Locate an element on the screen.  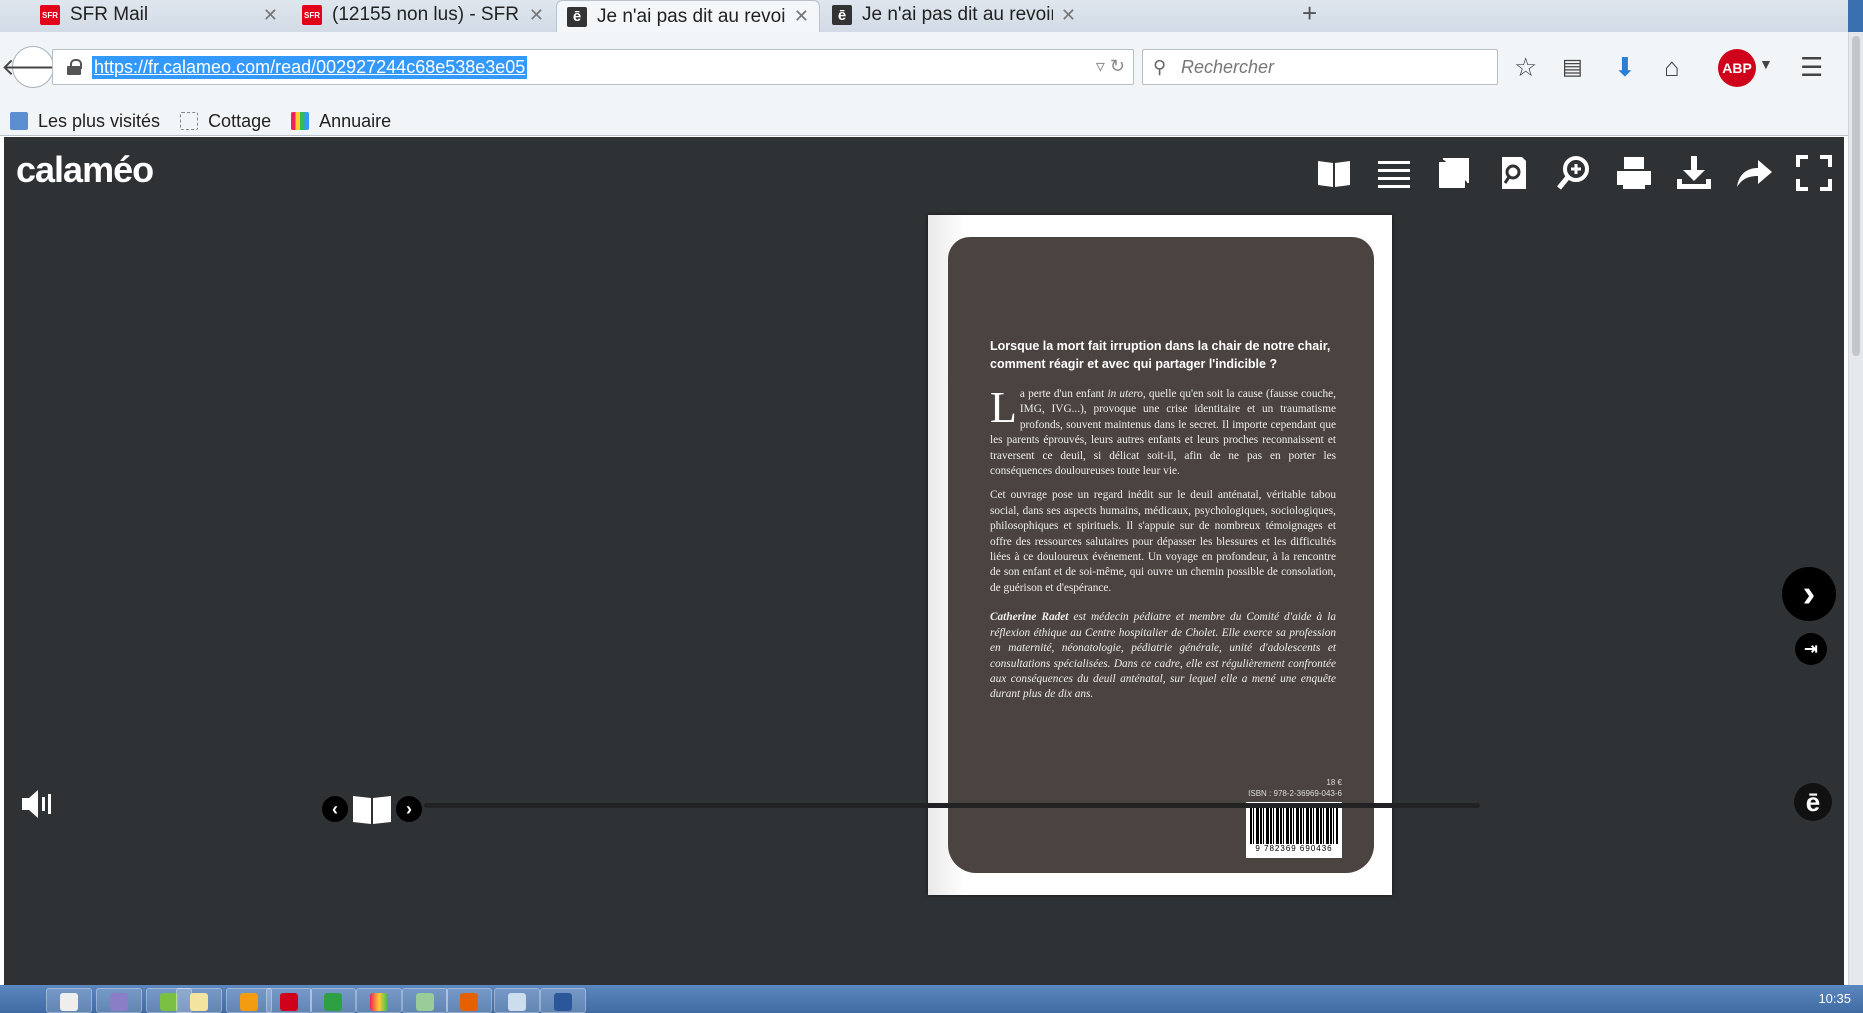
dropdown-icon: ▿ is located at coordinates (1100, 66).